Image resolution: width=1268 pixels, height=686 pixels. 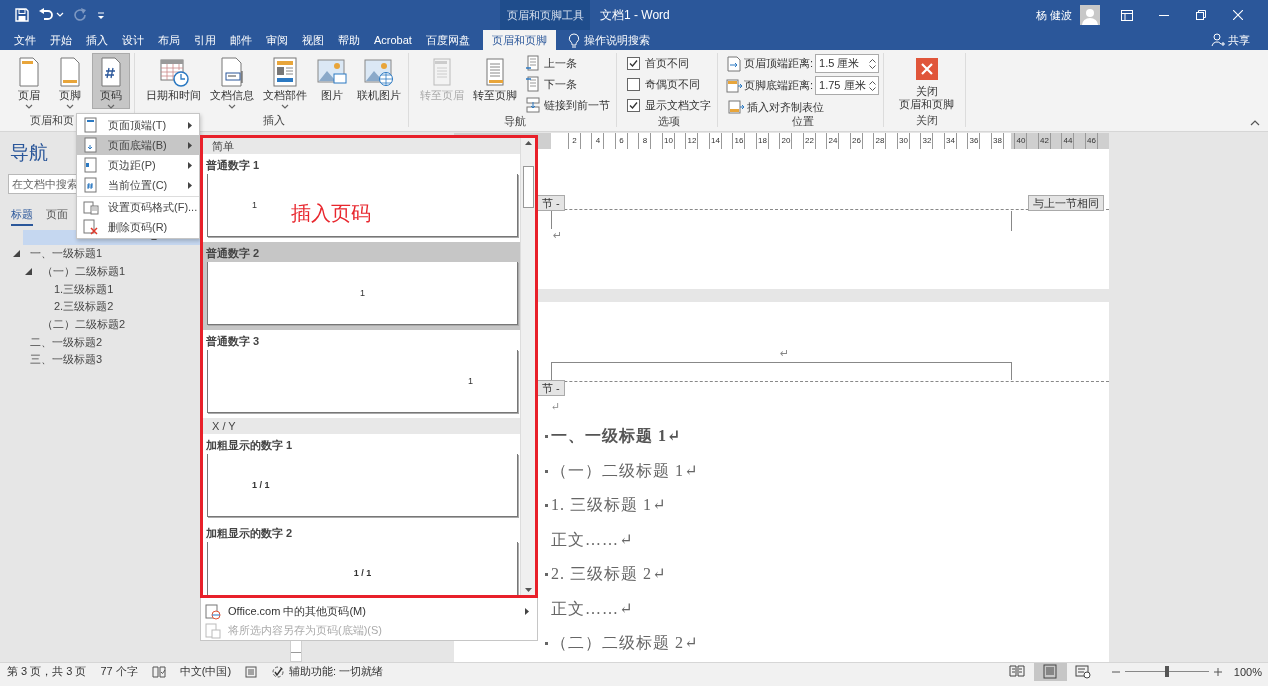 I want to click on heading-item: 2.三级标题2, so click(x=84, y=307).